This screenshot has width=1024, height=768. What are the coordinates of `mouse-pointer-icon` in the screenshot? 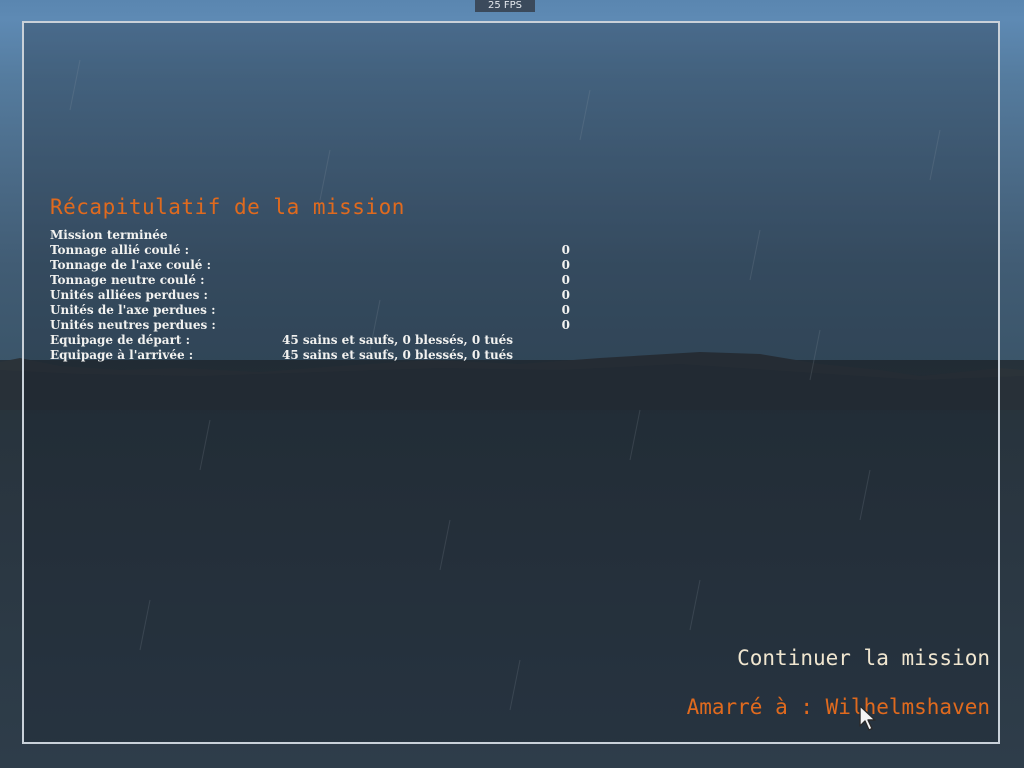 It's located at (867, 718).